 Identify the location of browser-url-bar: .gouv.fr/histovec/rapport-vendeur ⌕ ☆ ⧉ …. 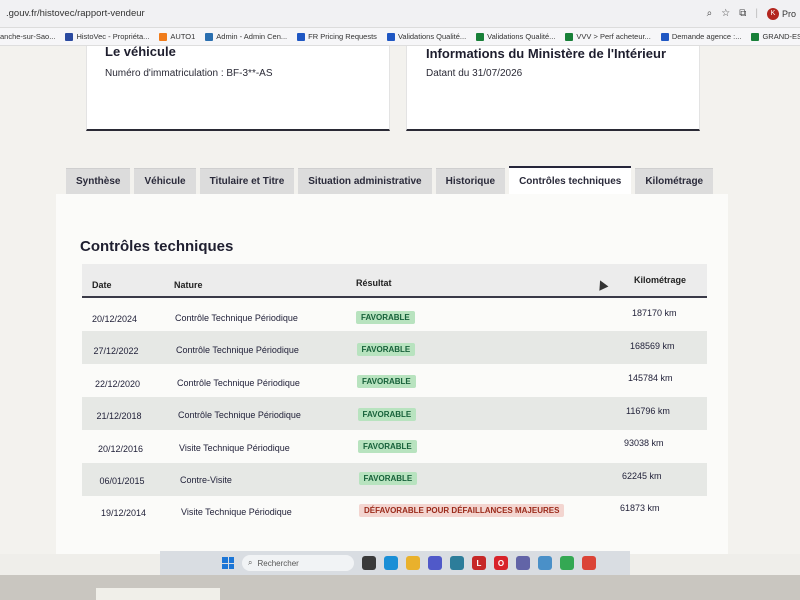
(400, 14).